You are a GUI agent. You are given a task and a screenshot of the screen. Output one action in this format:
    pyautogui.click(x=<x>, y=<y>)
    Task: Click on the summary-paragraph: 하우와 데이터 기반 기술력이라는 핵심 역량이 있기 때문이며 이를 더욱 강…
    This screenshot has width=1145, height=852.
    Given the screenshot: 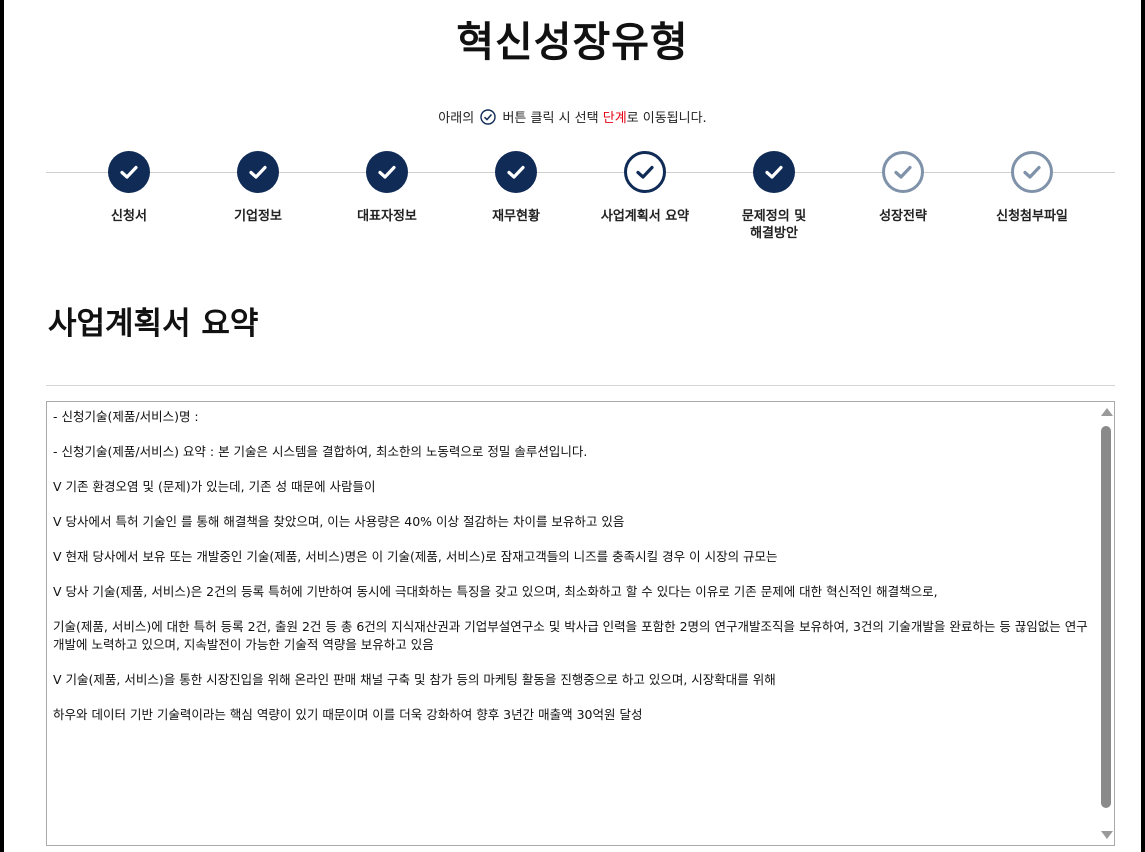 What is the action you would take?
    pyautogui.click(x=348, y=714)
    